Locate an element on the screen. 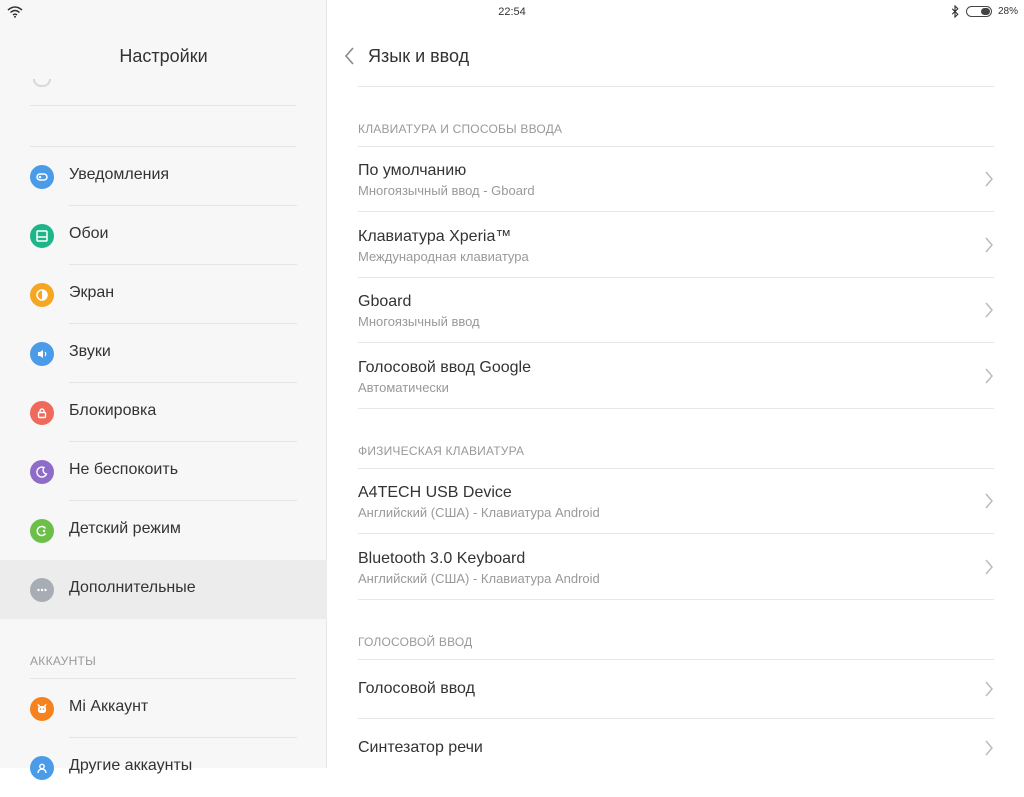  sidebar-item-label: Детский режим is located at coordinates (125, 528).